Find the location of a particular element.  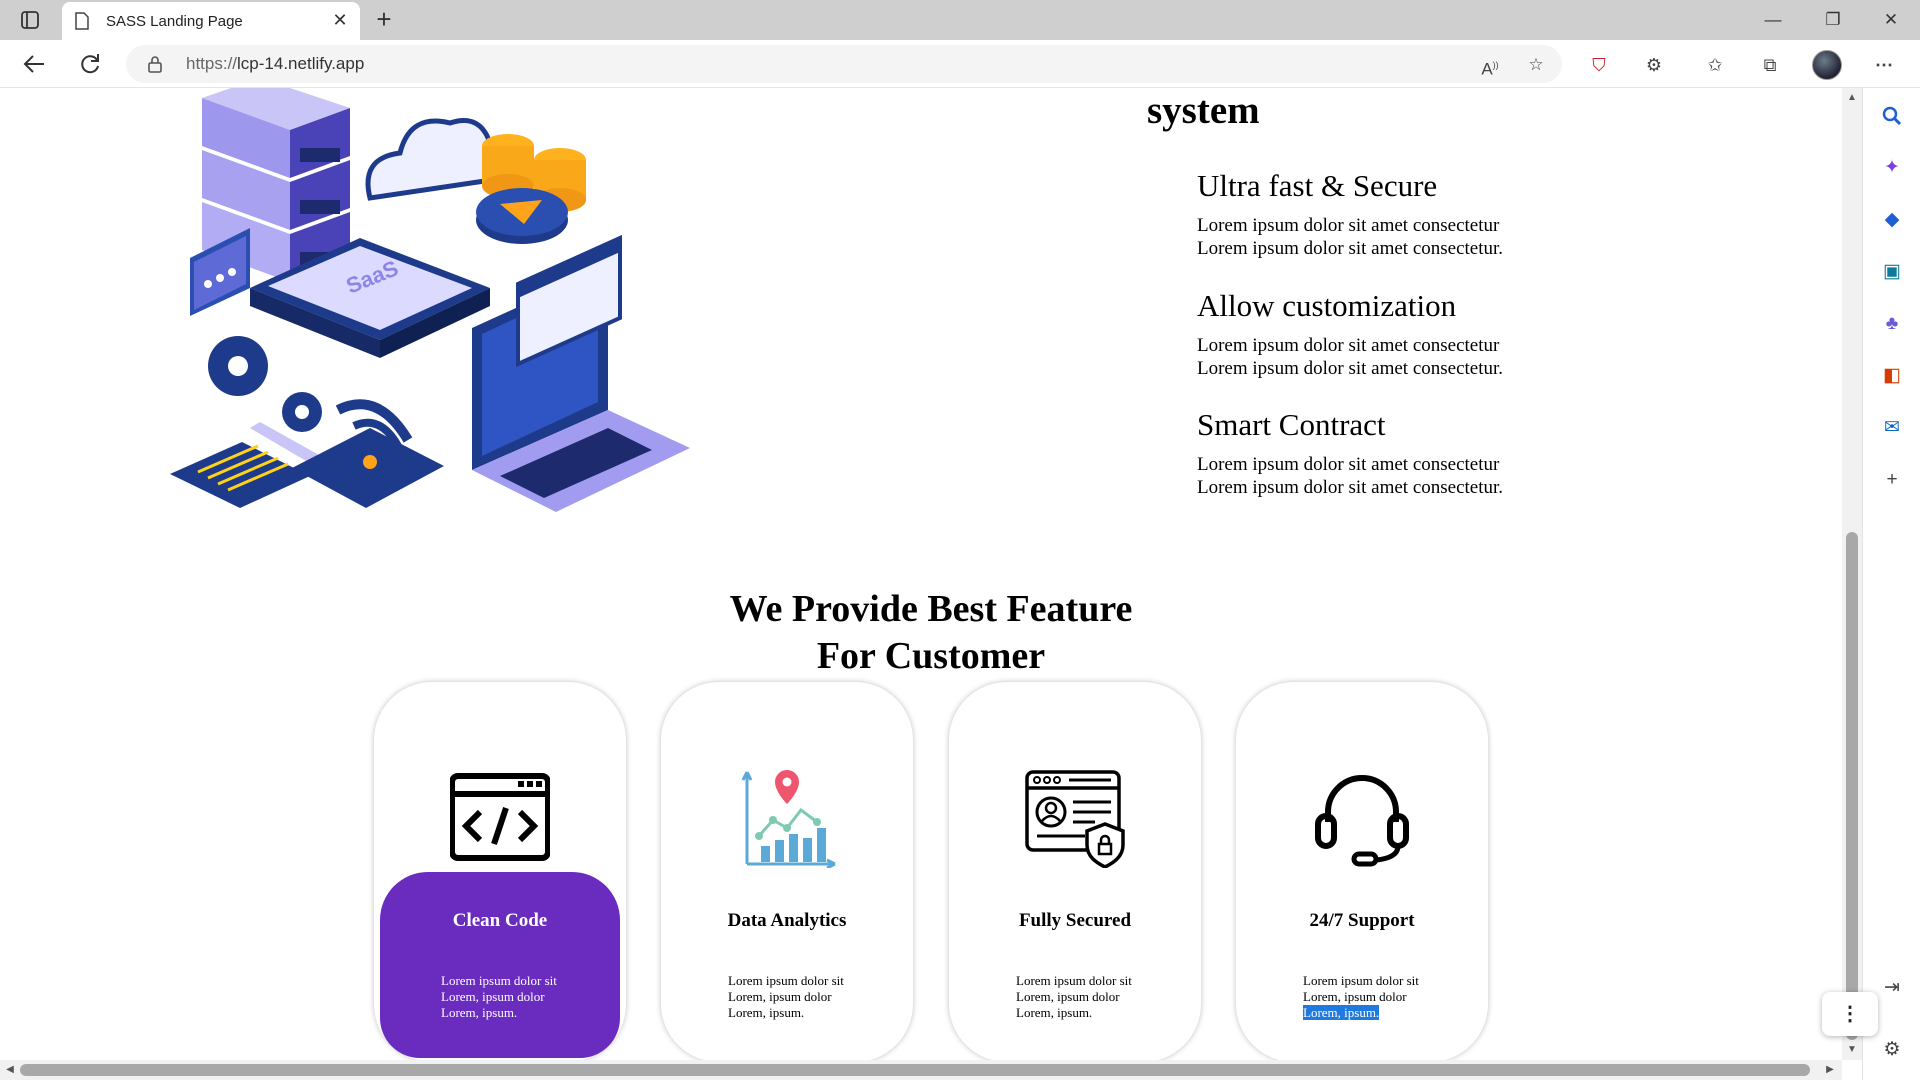

address-bar: https://lcp-14.netlify.app A)) ☆ is located at coordinates (844, 64).